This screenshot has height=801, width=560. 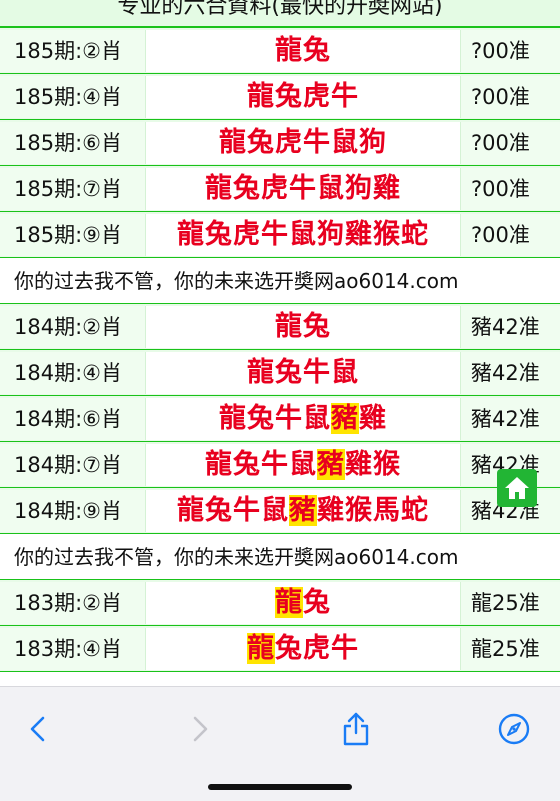 I want to click on zodiac-picks: 龍兔虎牛鼠狗, so click(x=303, y=142).